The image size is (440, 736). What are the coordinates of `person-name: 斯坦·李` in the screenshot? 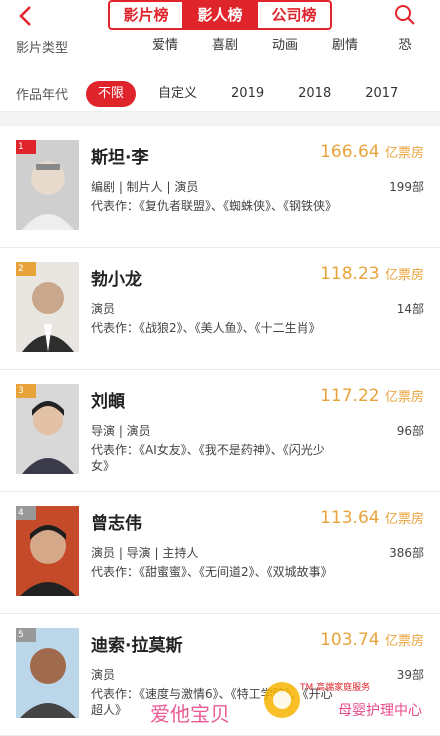 It's located at (120, 158).